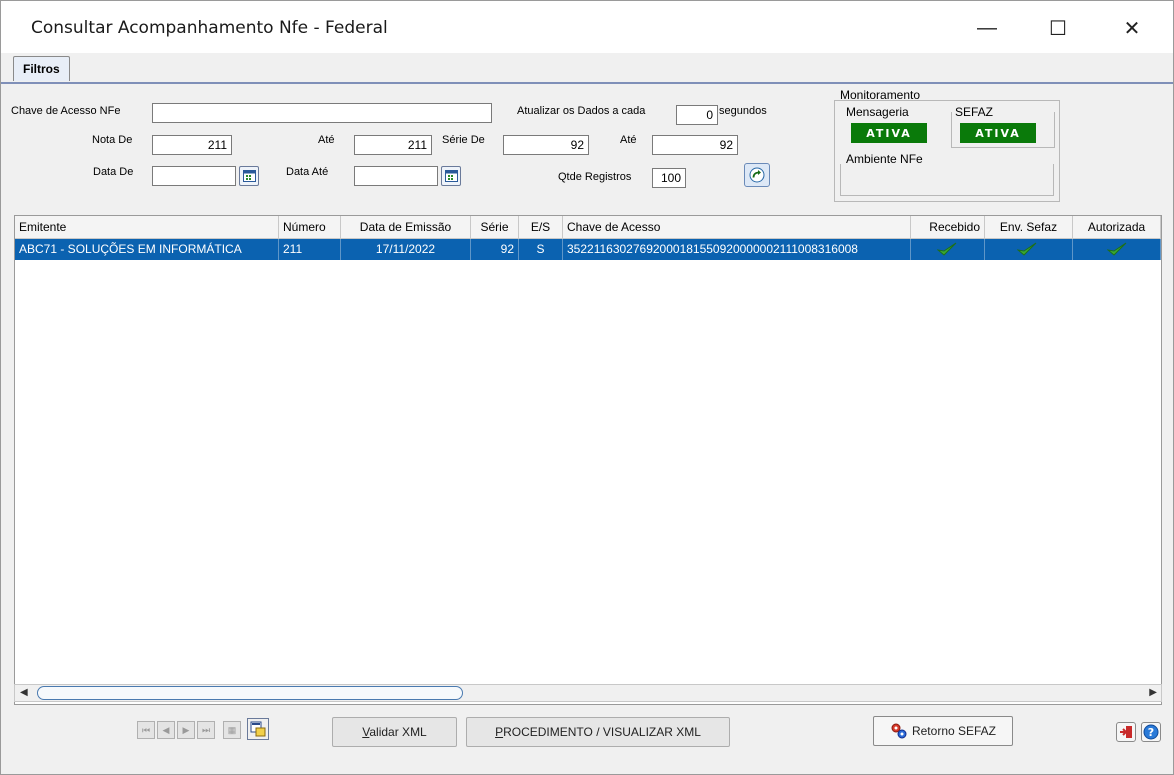 The image size is (1174, 775). I want to click on exit-button, so click(1126, 732).